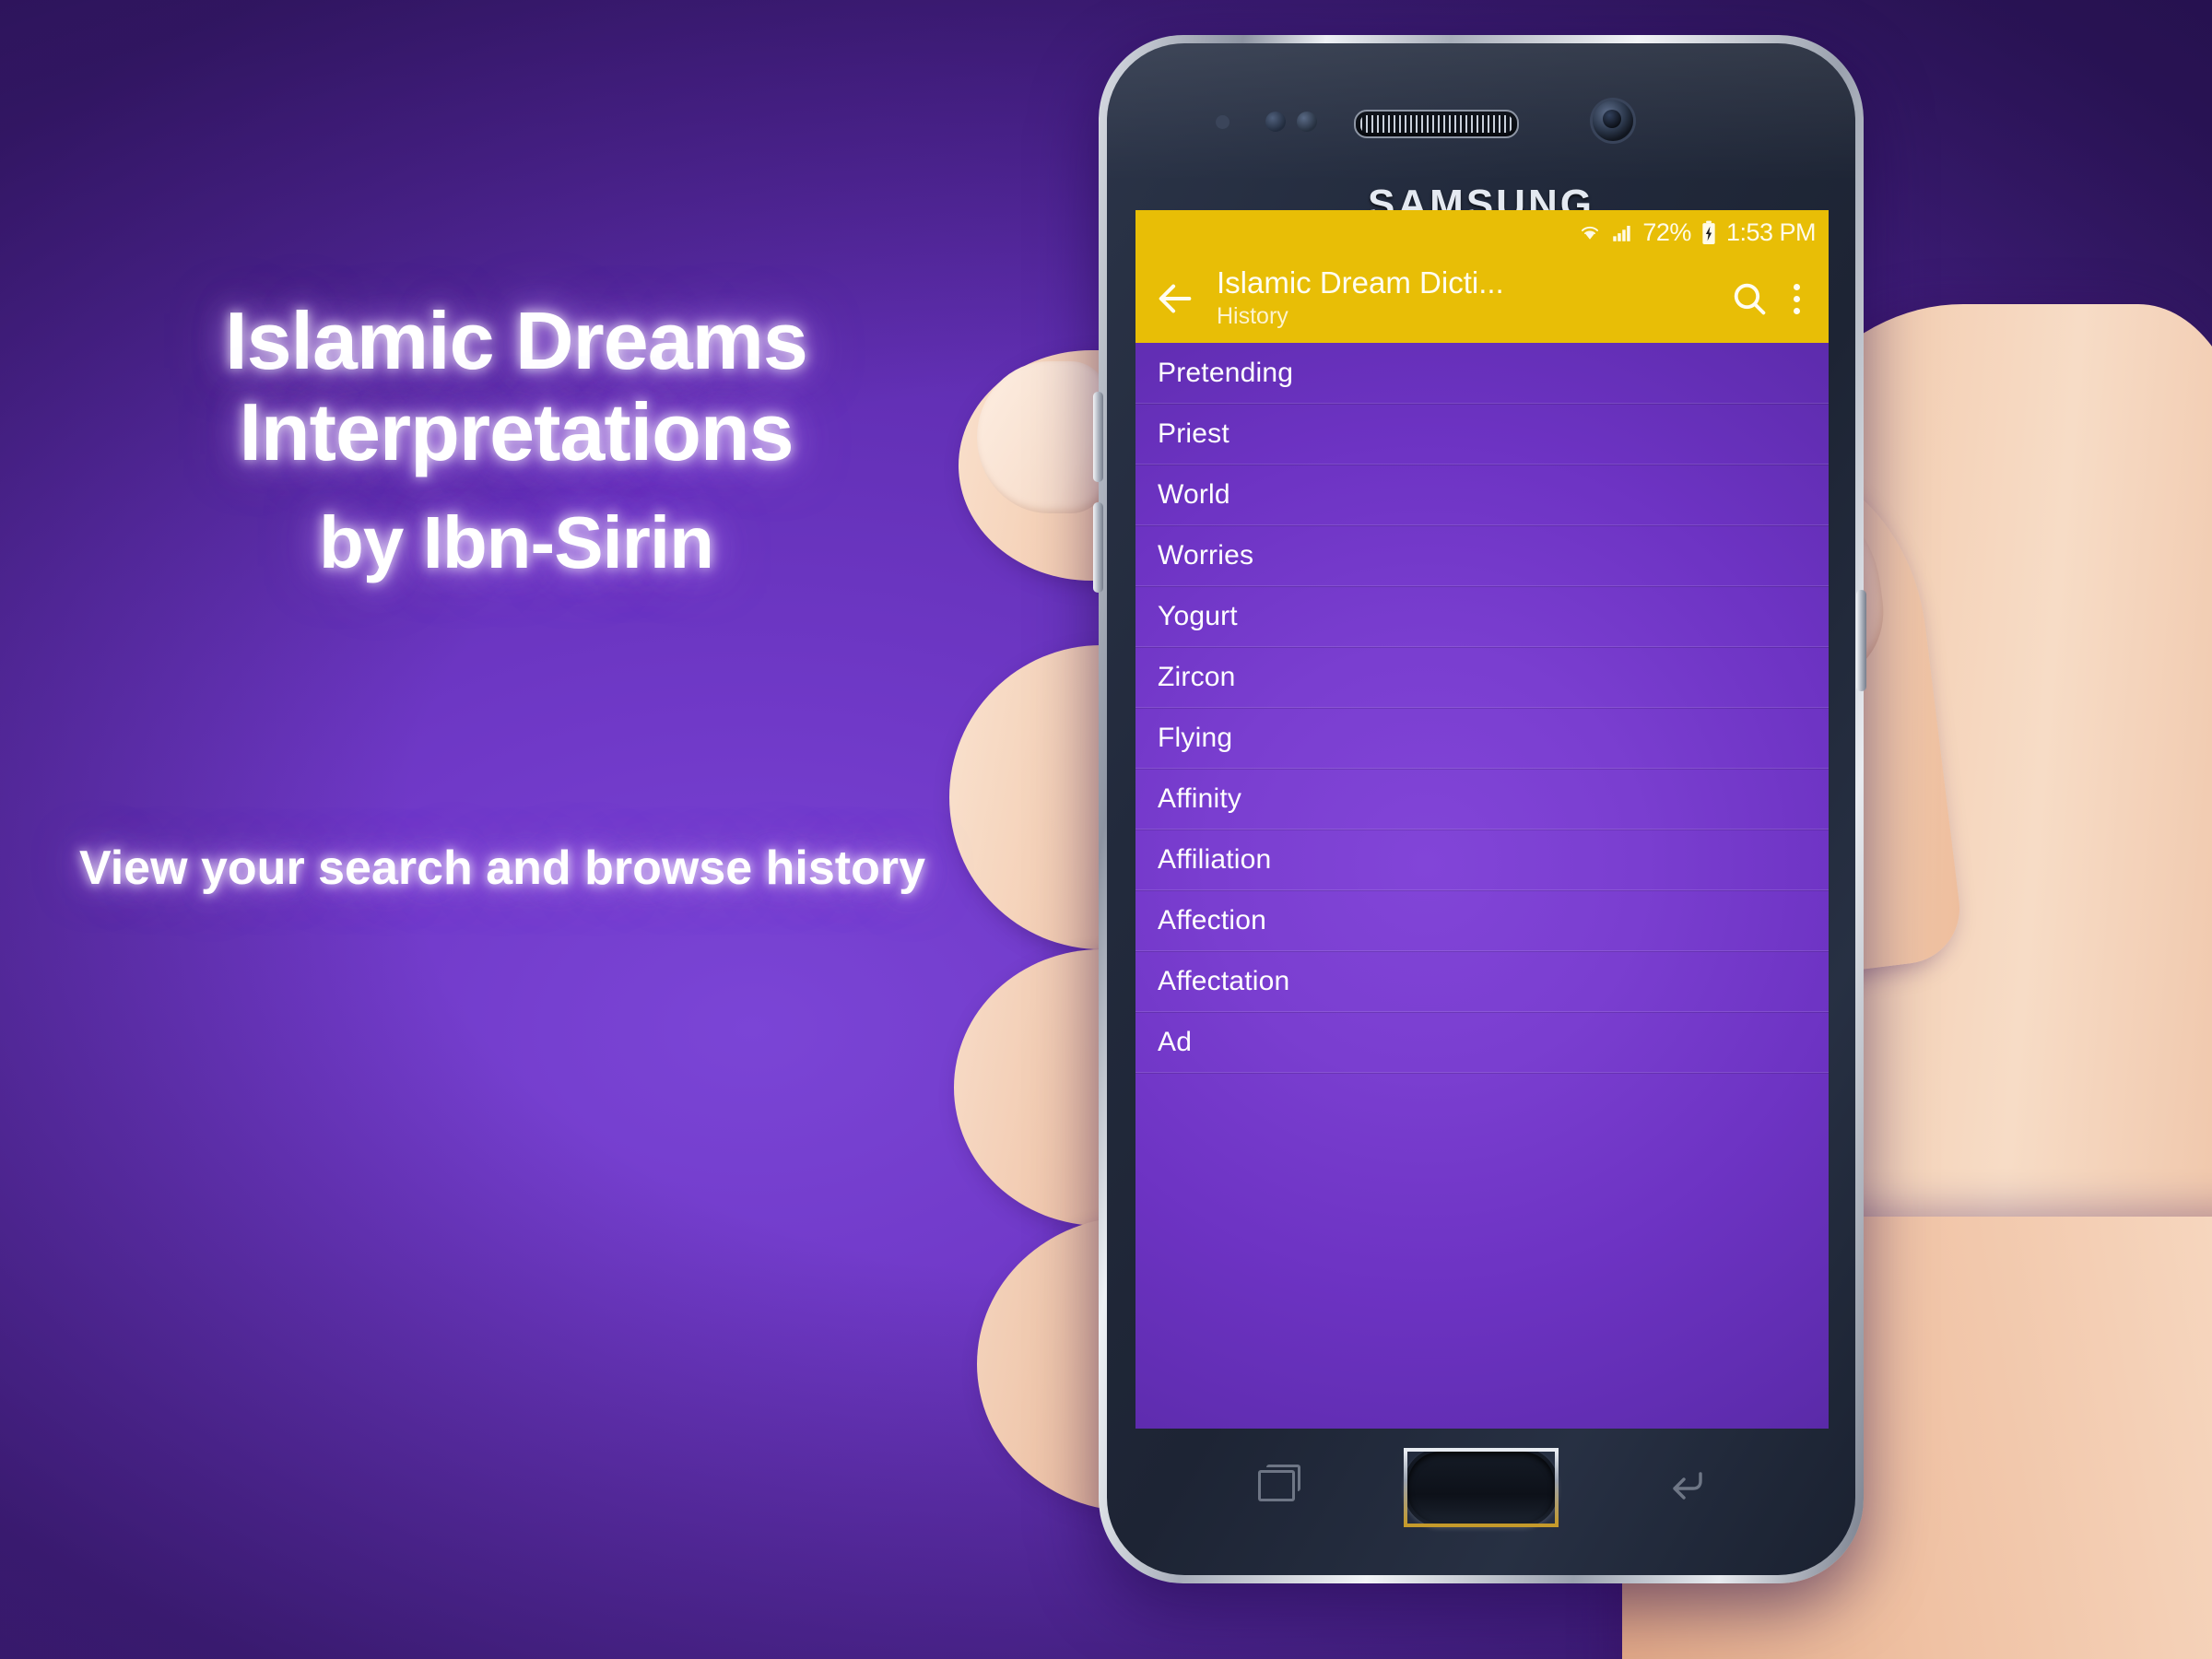 The image size is (2212, 1659). Describe the element at coordinates (516, 340) in the screenshot. I see `headline-line-1: Islamic Dreams` at that location.